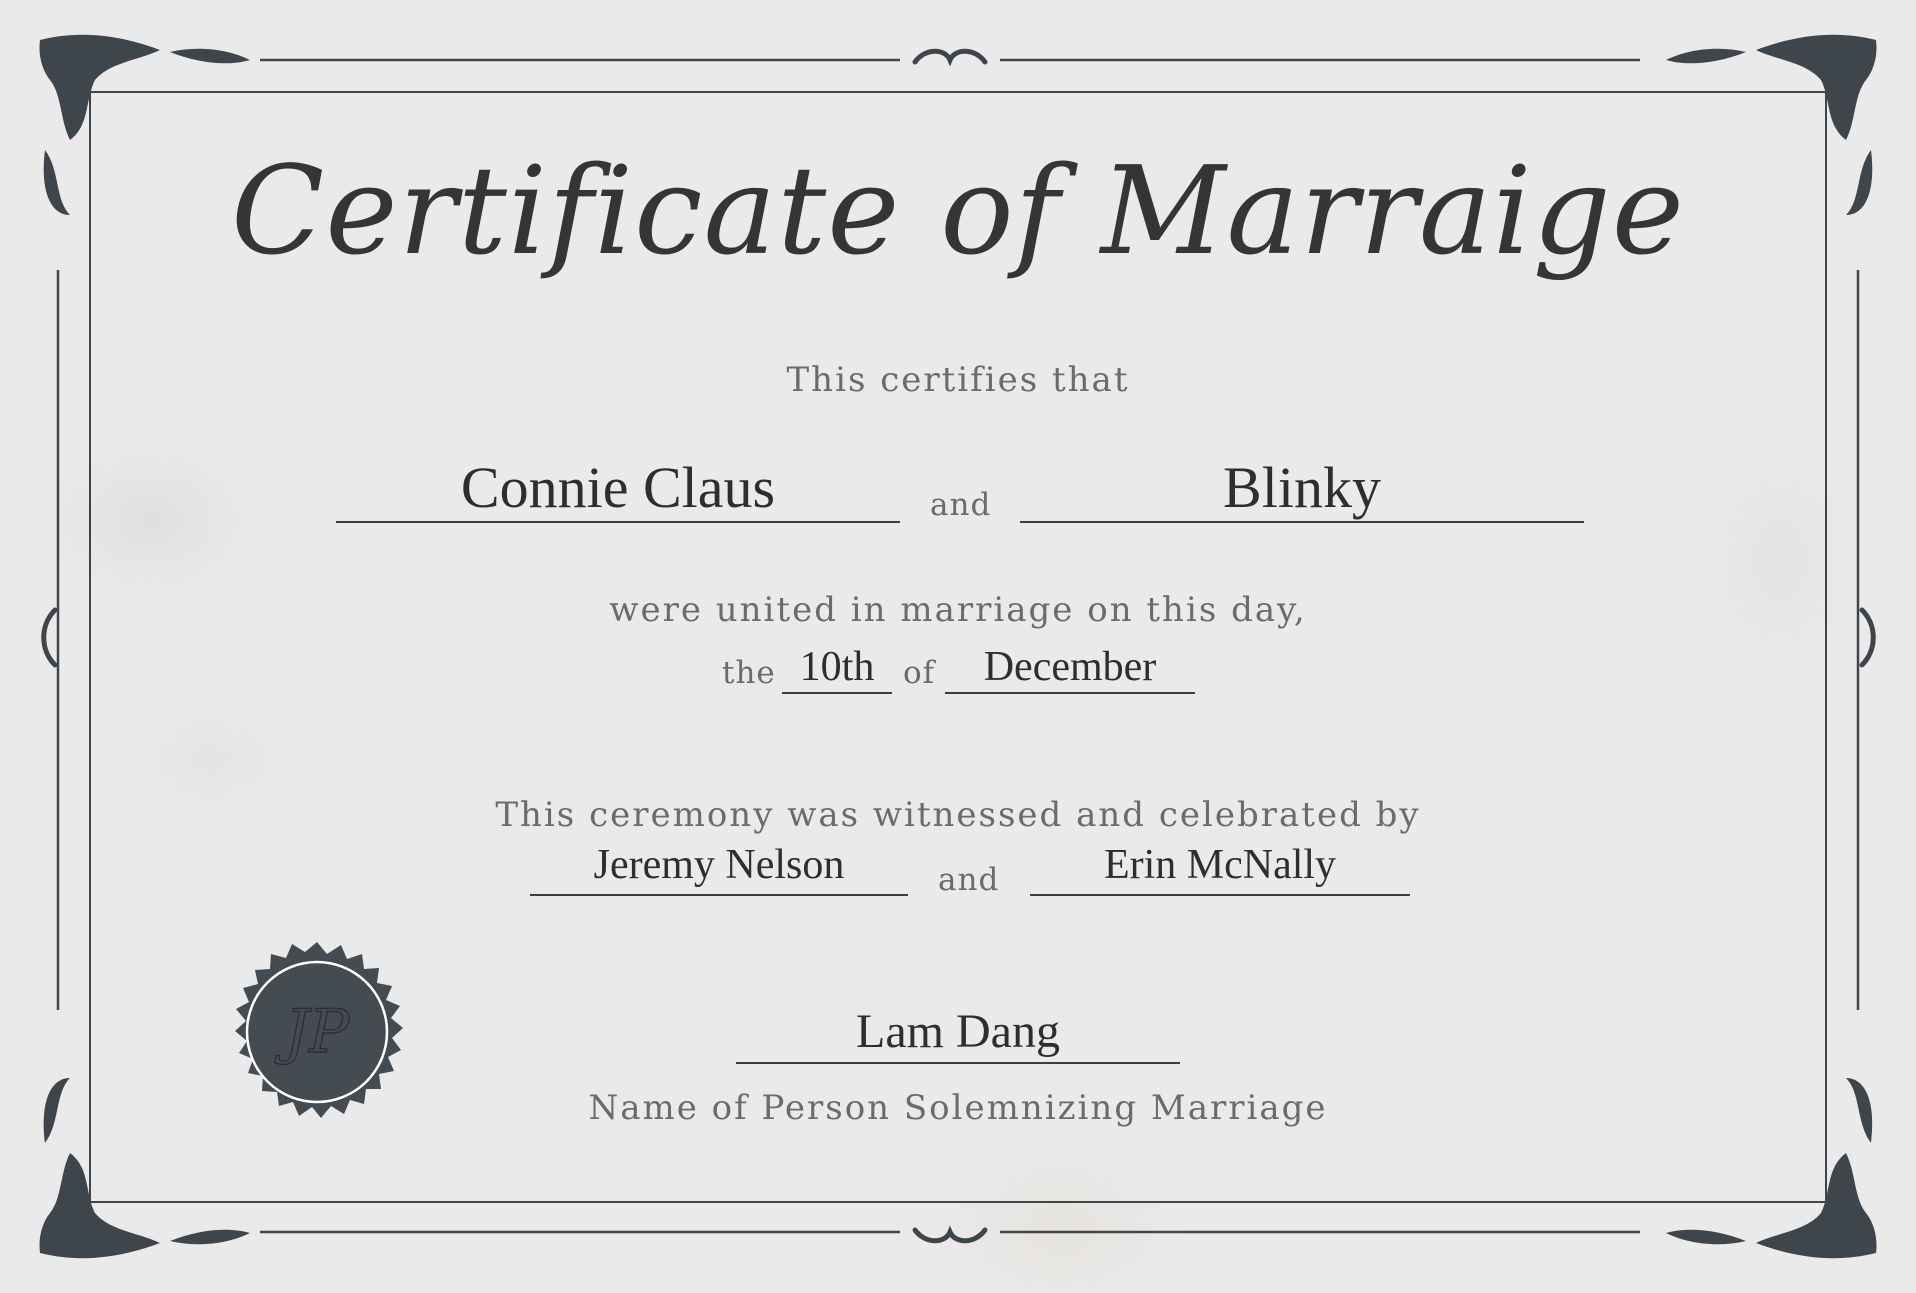  Describe the element at coordinates (958, 380) in the screenshot. I see `intro-text: This certifies that` at that location.